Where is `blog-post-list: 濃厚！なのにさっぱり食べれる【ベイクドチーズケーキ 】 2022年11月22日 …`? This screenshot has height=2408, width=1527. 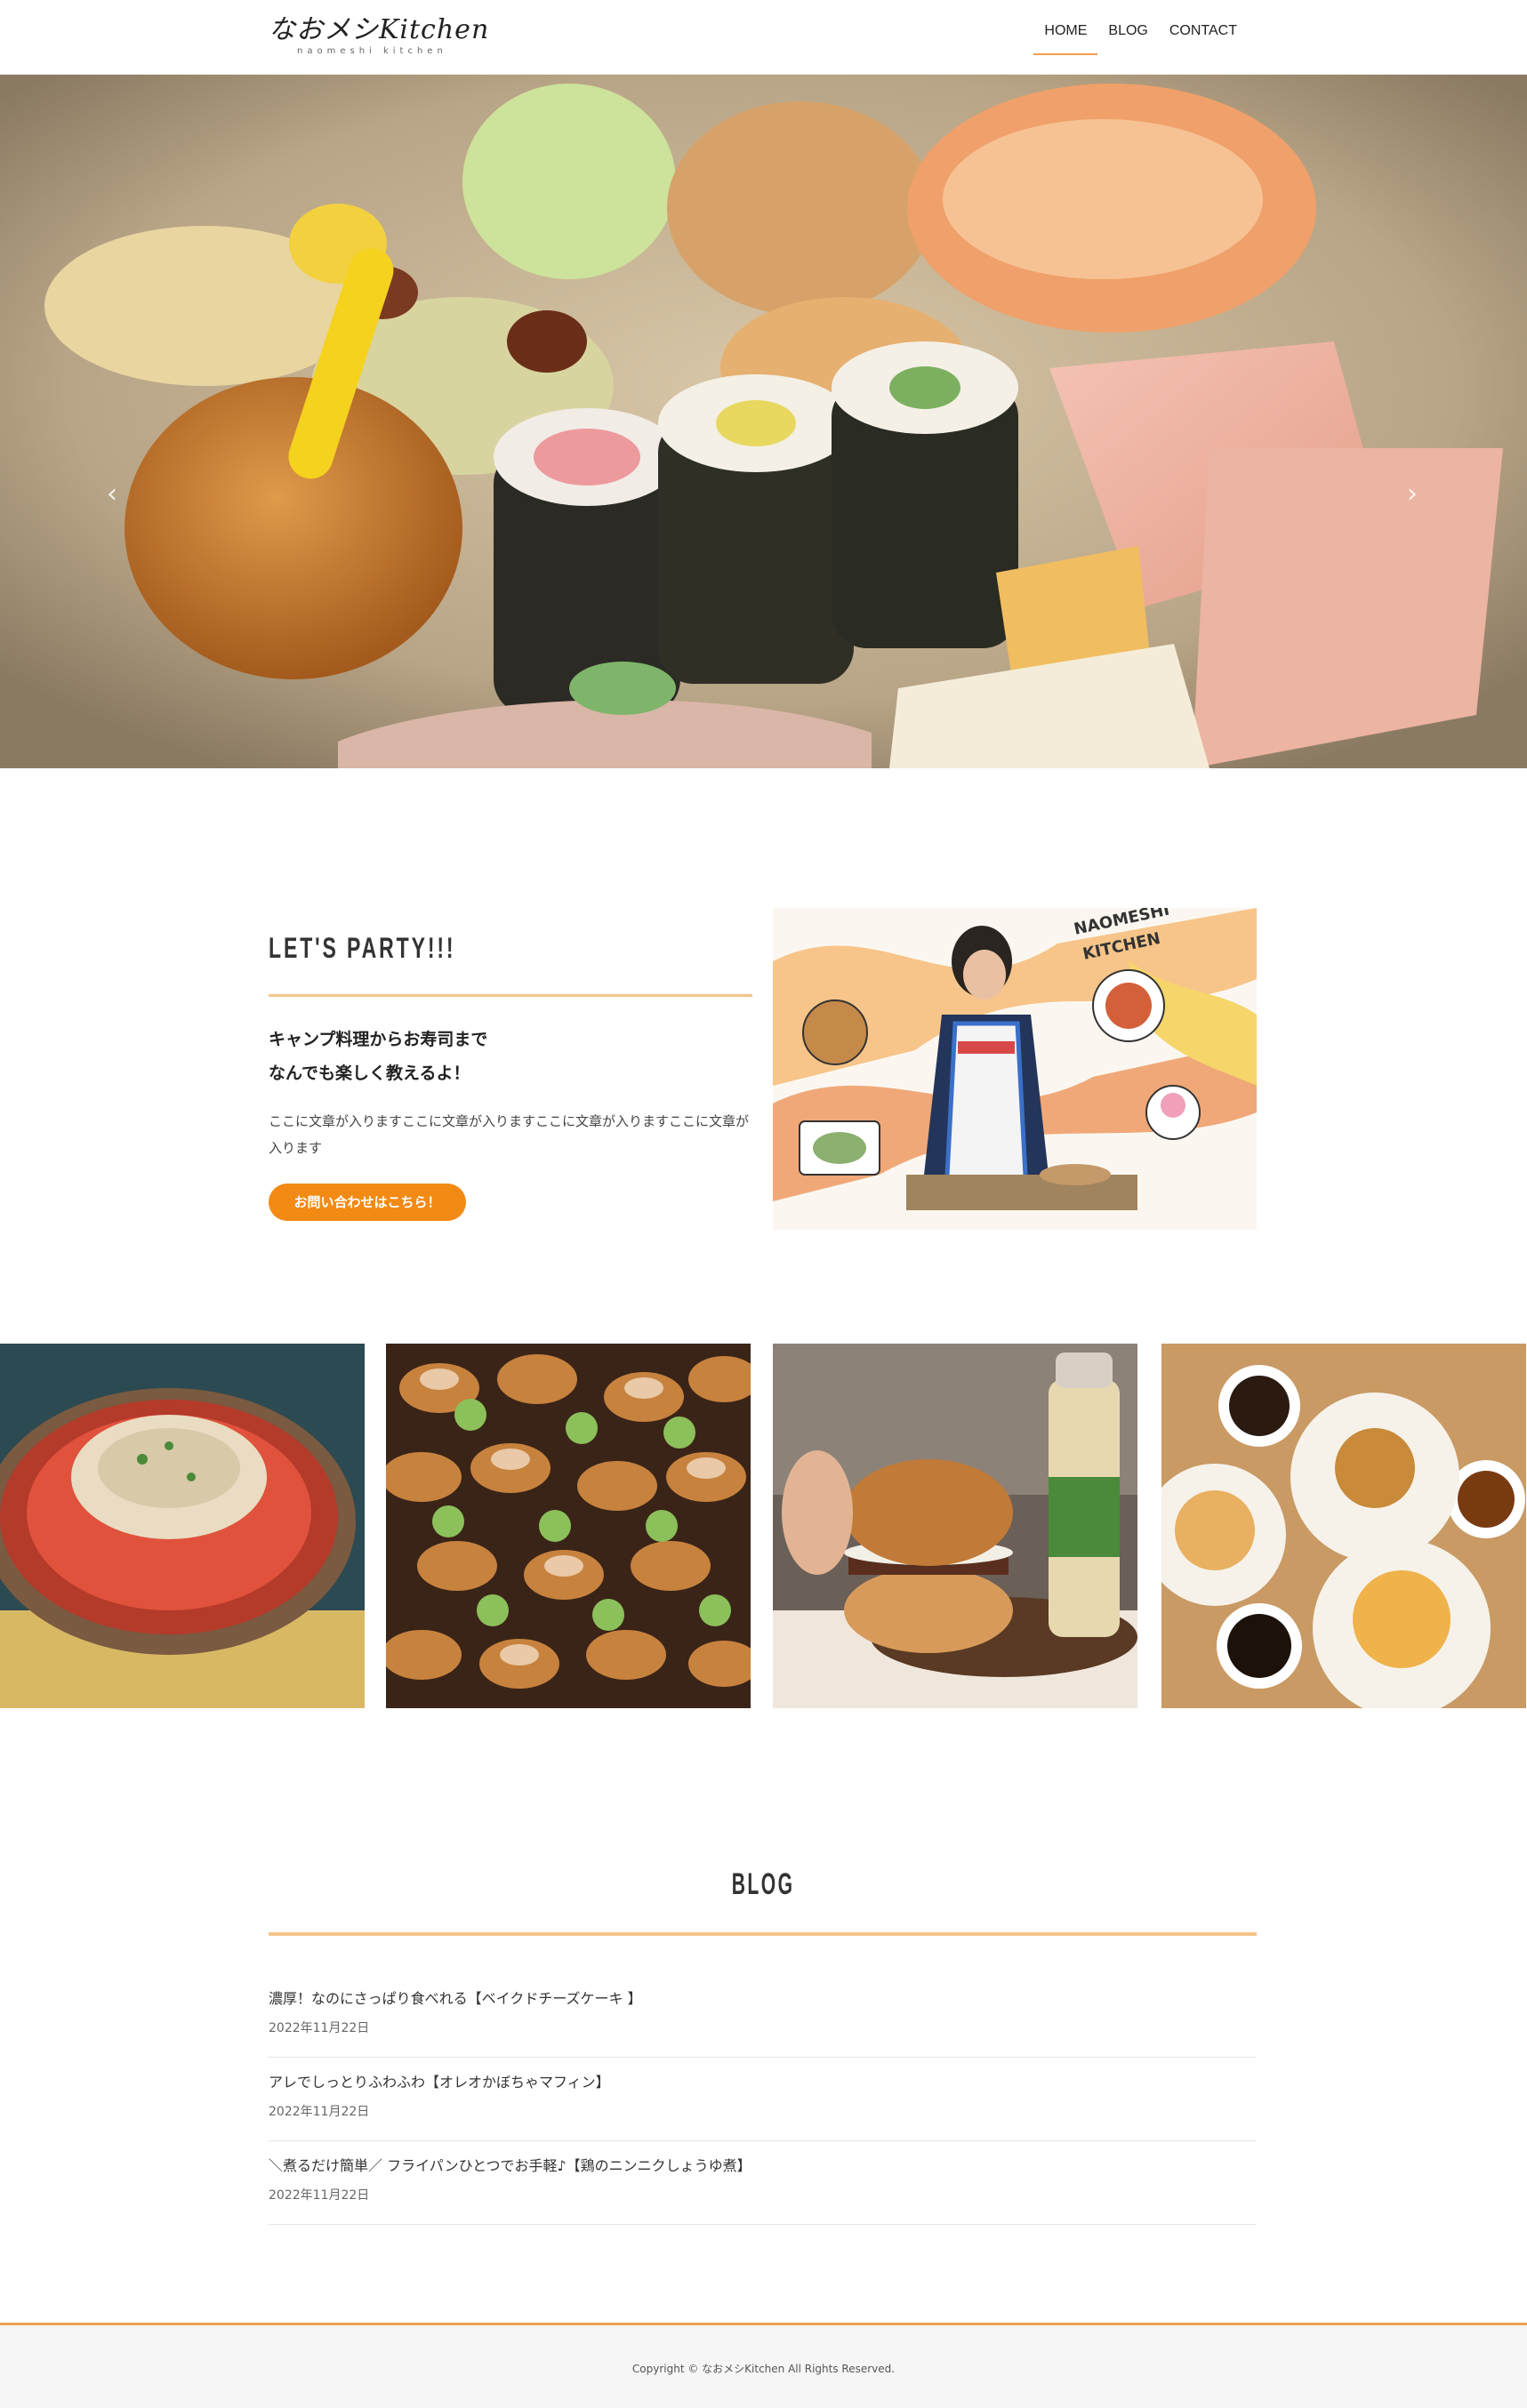
blog-post-list: 濃厚！なのにさっぱり食べれる【ベイクドチーズケーキ 】 2022年11月22日 … is located at coordinates (763, 2099).